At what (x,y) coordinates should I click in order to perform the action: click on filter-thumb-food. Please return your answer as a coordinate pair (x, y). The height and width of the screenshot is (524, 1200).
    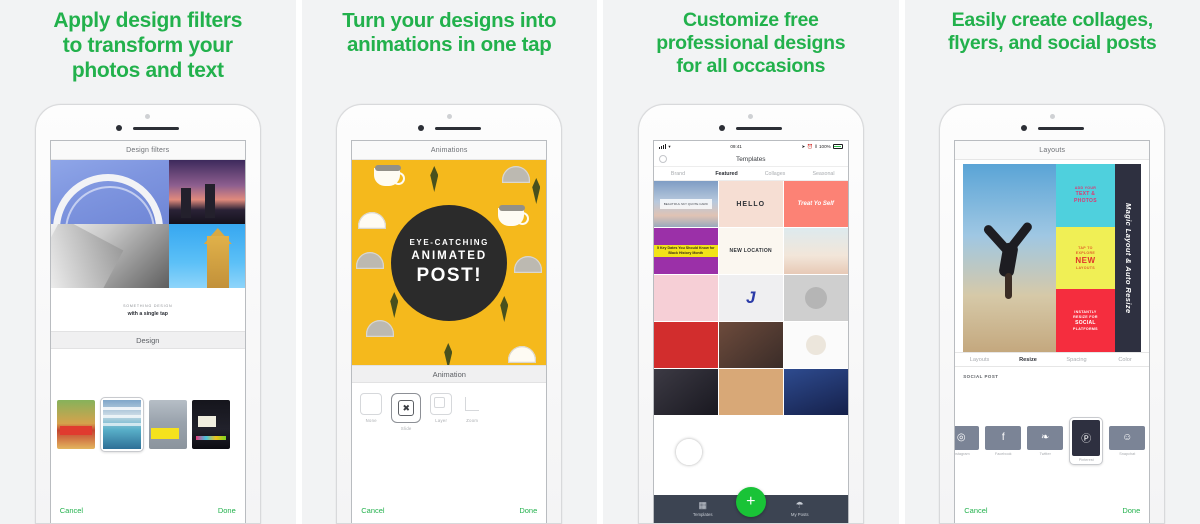
    Looking at the image, I should click on (75, 424).